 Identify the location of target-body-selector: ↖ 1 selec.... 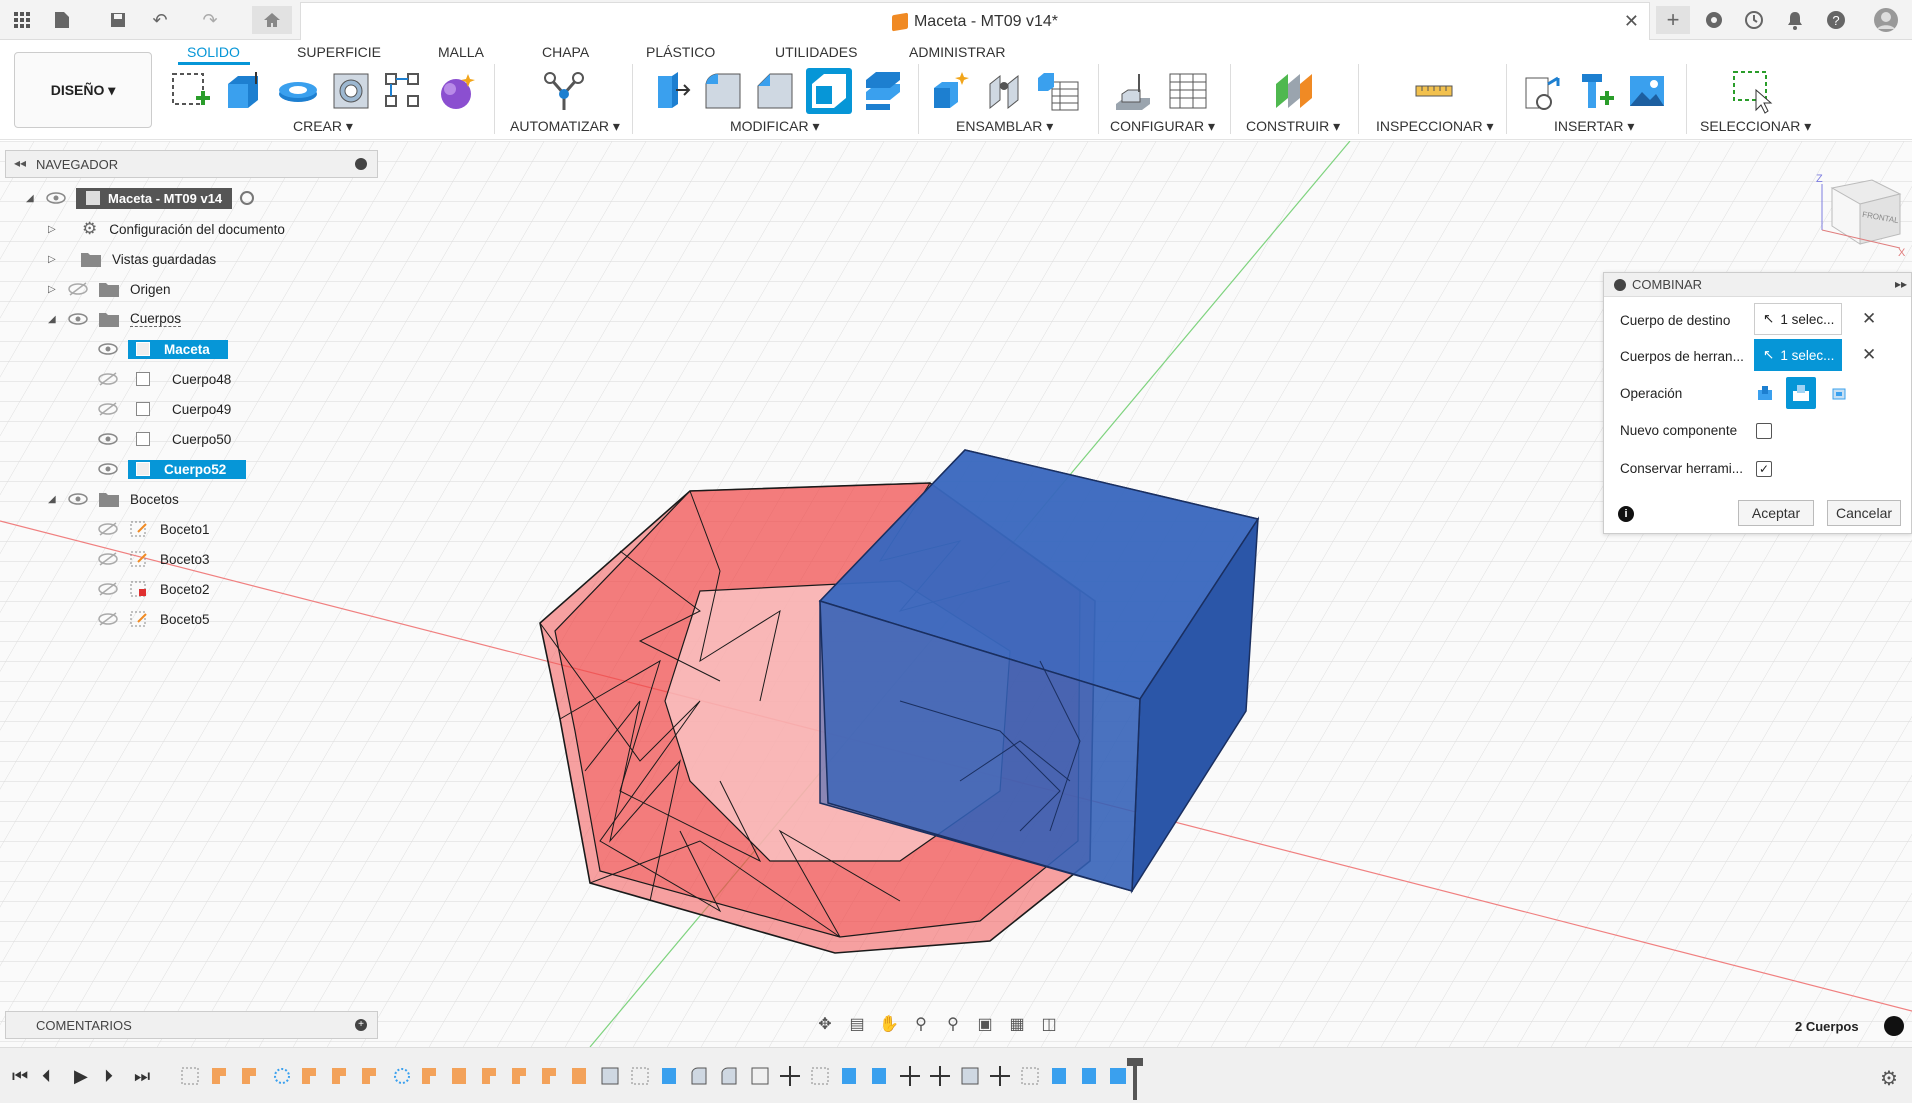
(1798, 319).